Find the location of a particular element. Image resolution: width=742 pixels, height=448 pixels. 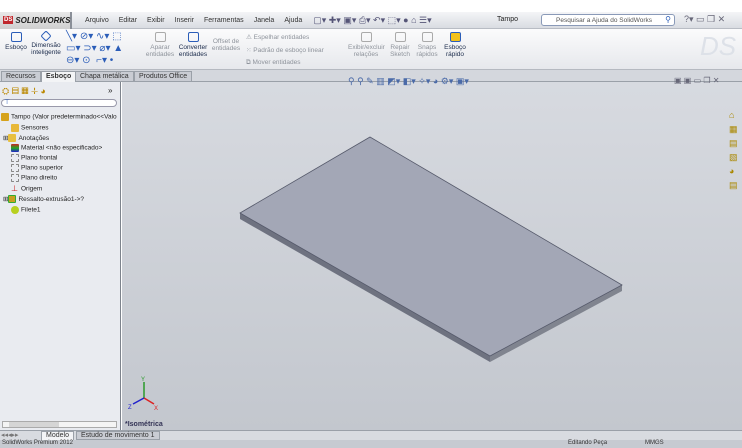

axis-label-x: X is located at coordinates (156, 409).